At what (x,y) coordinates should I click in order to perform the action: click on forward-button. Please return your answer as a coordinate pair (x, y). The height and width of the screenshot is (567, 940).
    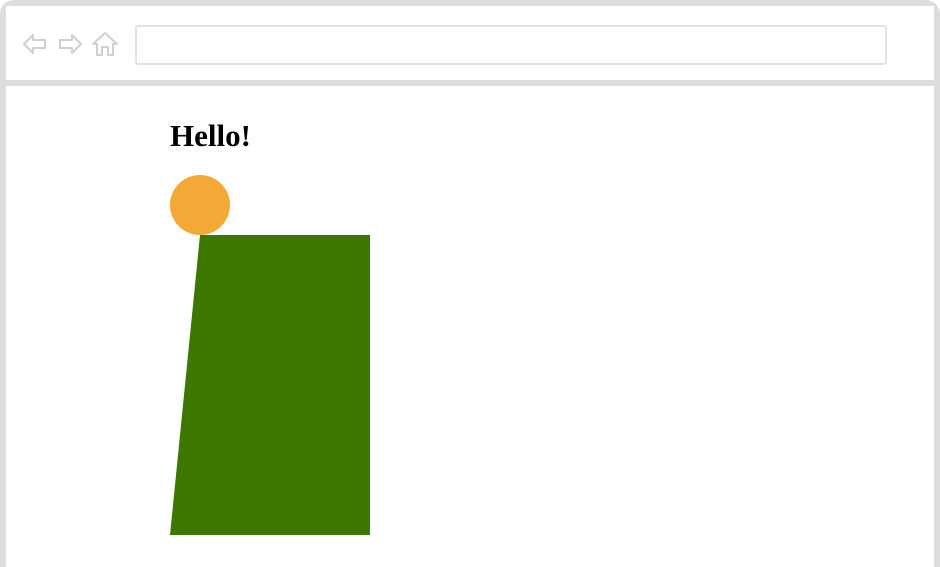
    Looking at the image, I should click on (70, 44).